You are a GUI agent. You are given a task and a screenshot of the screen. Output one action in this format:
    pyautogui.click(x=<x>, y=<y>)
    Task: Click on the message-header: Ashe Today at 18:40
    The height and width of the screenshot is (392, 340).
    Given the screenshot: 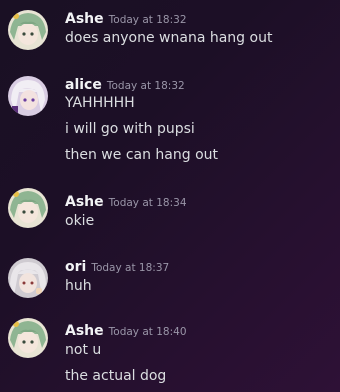 What is the action you would take?
    pyautogui.click(x=126, y=329)
    